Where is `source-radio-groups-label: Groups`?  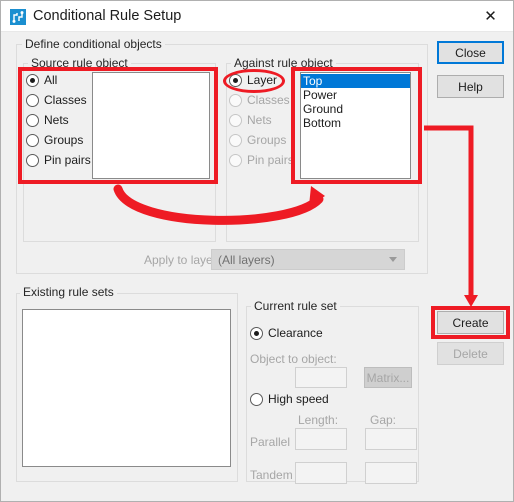 source-radio-groups-label: Groups is located at coordinates (64, 140).